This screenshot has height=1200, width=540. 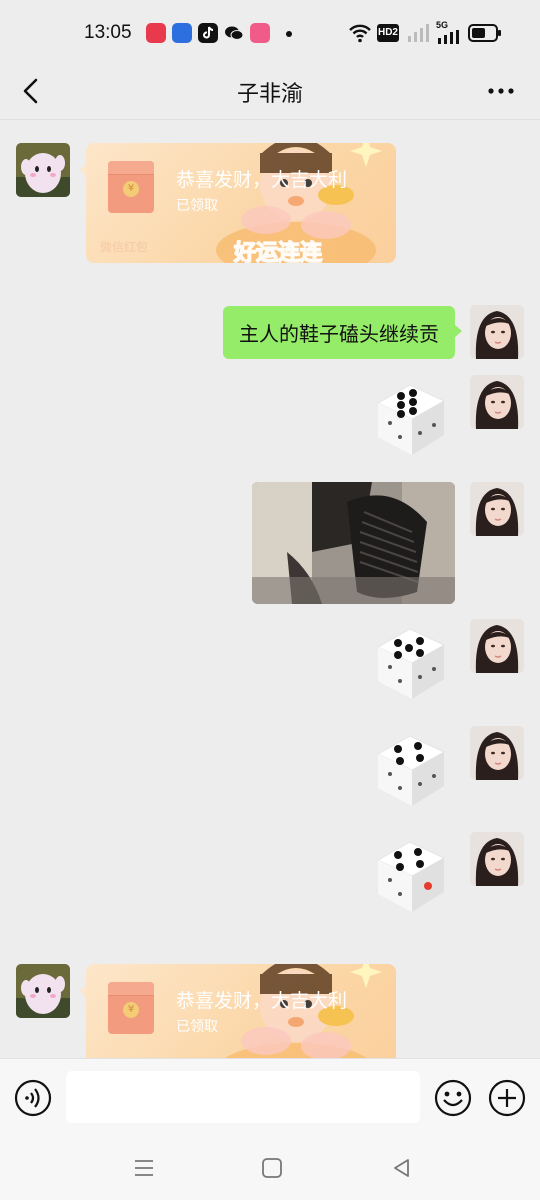 What do you see at coordinates (410, 663) in the screenshot?
I see `dice-five-icon` at bounding box center [410, 663].